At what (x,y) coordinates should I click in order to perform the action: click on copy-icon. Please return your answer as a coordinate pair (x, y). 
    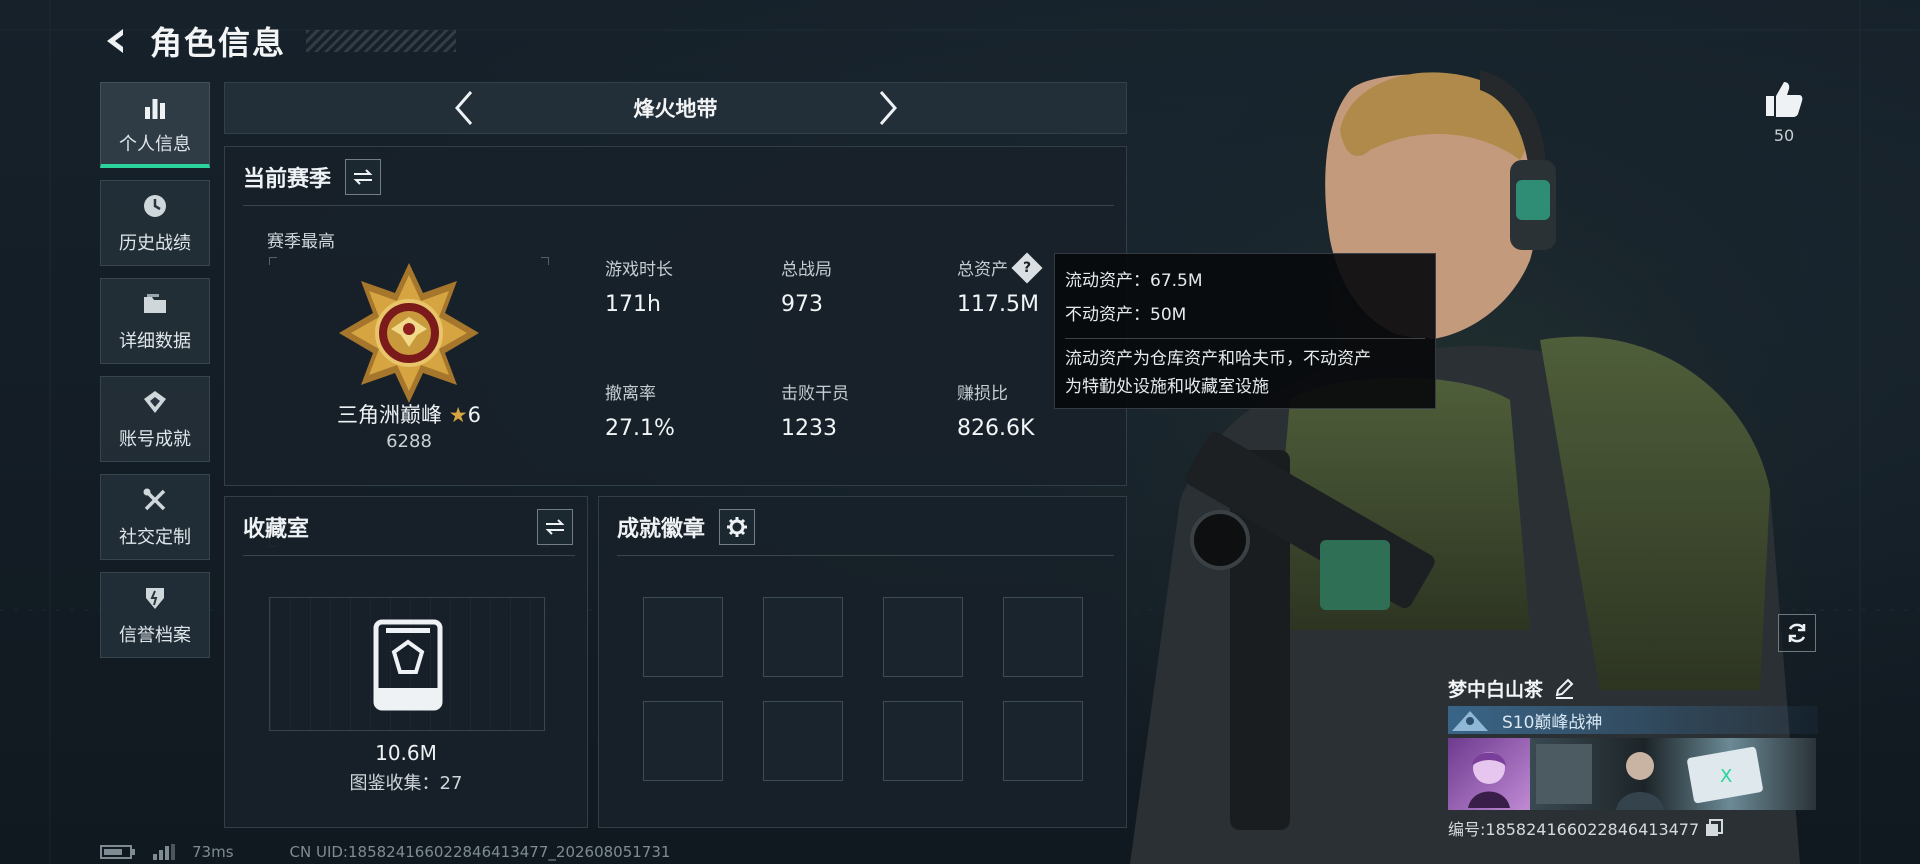
    Looking at the image, I should click on (1714, 828).